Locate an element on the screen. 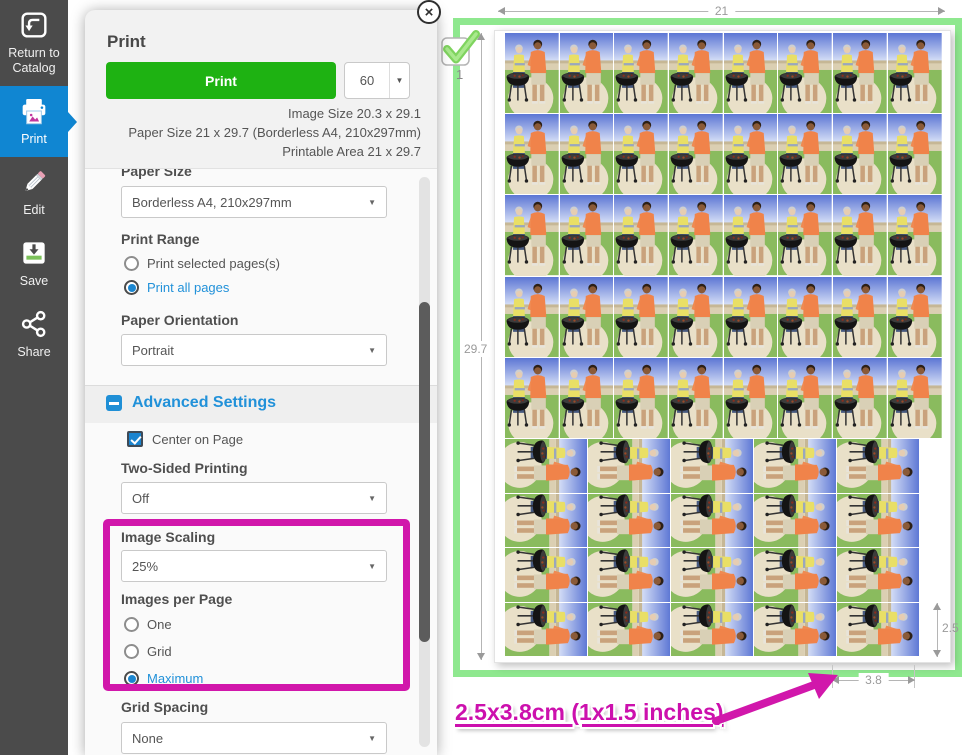 The height and width of the screenshot is (755, 967). two-sided-select: Off ▼ is located at coordinates (254, 498).